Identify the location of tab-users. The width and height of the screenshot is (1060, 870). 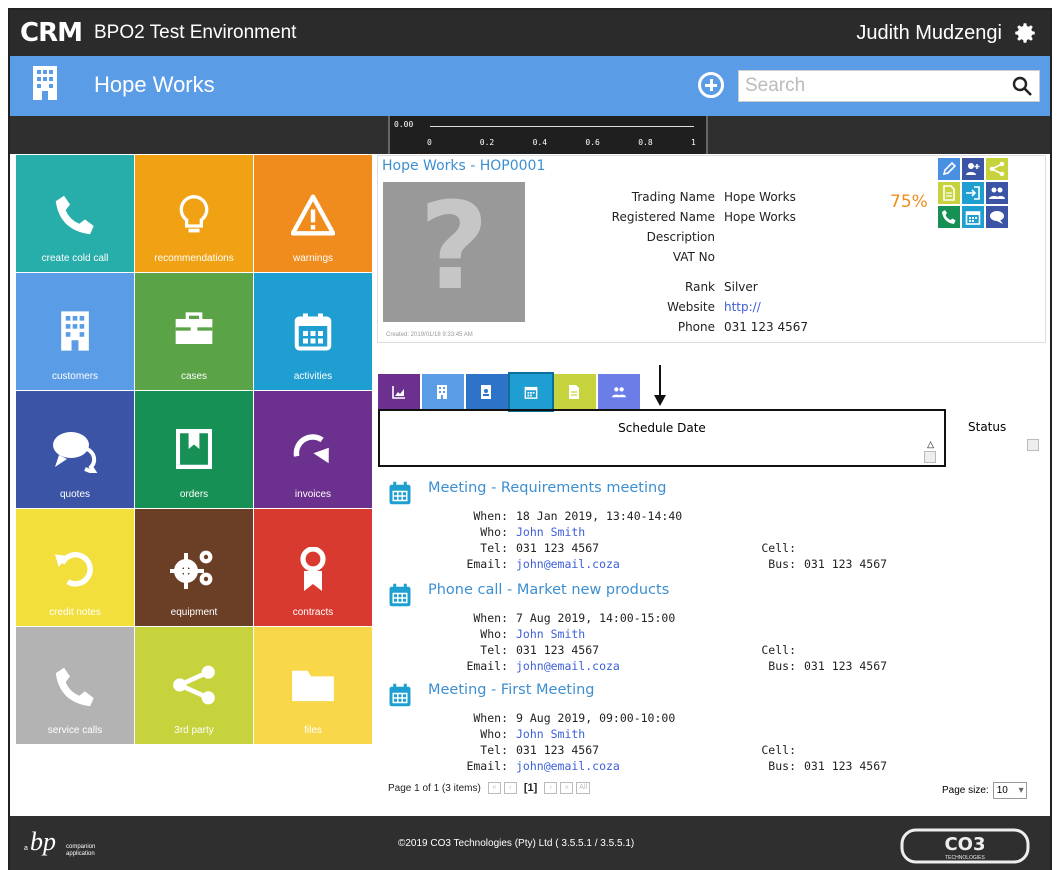
(619, 392).